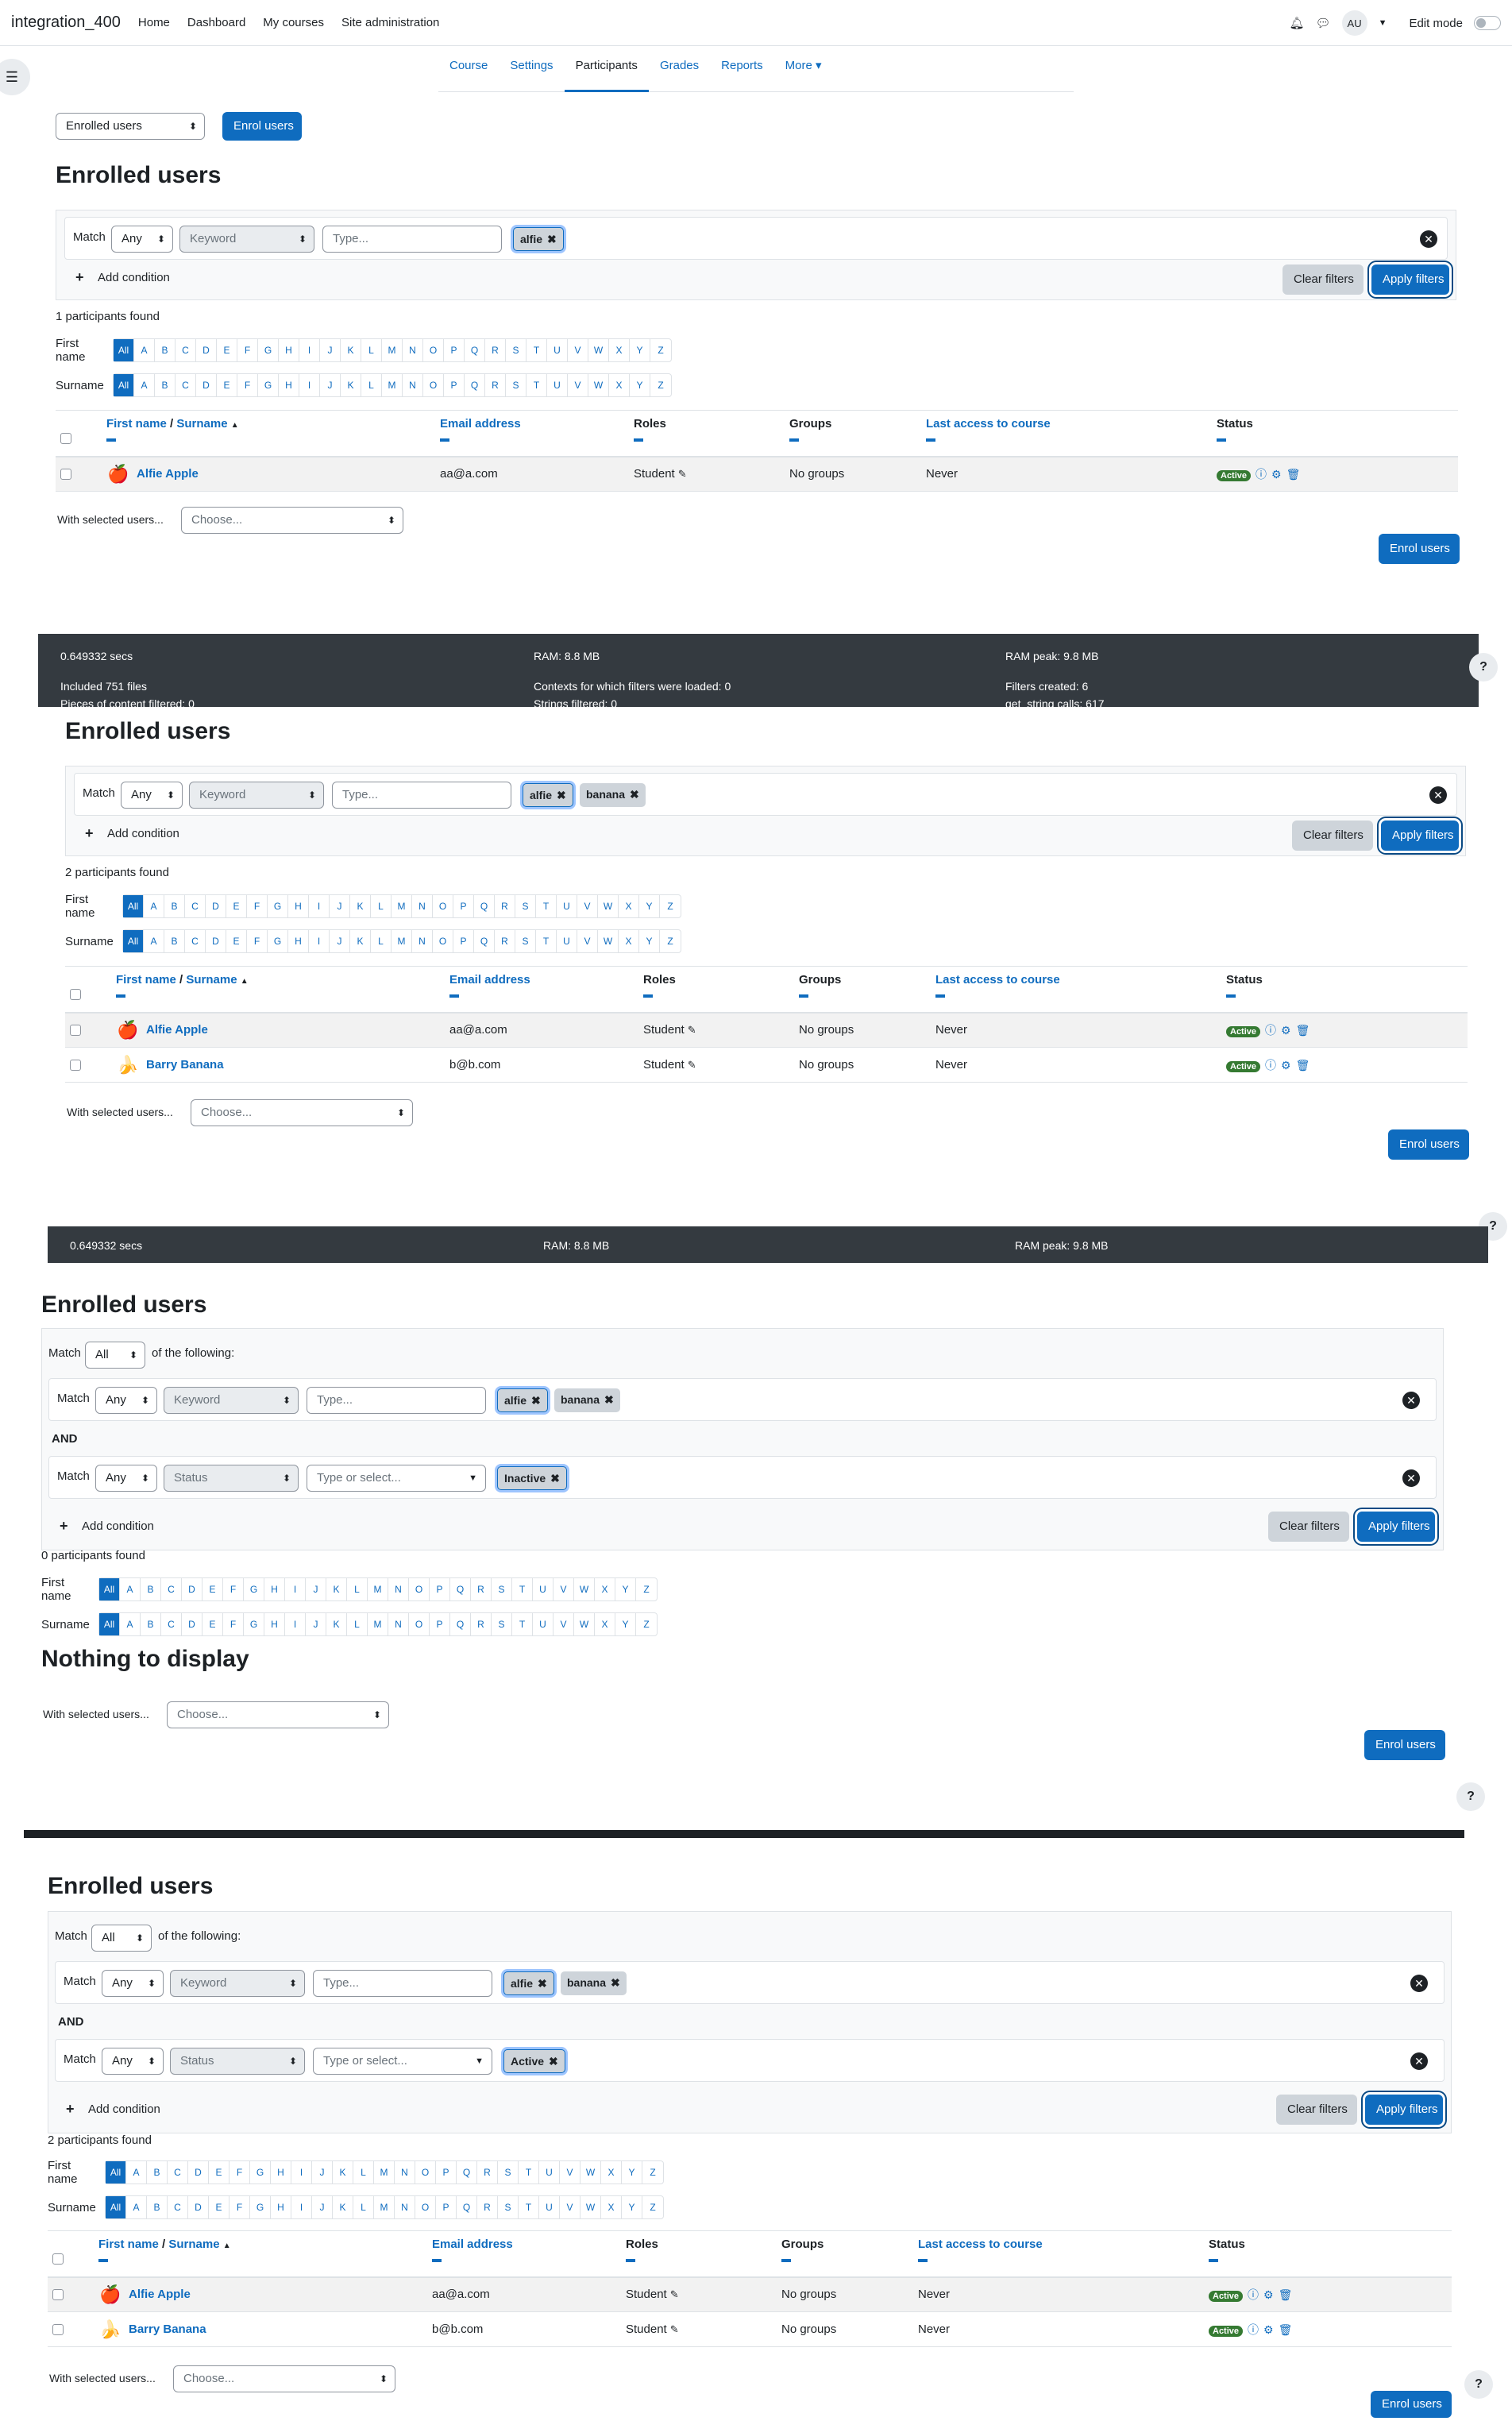  Describe the element at coordinates (381, 906) in the screenshot. I see `initial-l: L` at that location.